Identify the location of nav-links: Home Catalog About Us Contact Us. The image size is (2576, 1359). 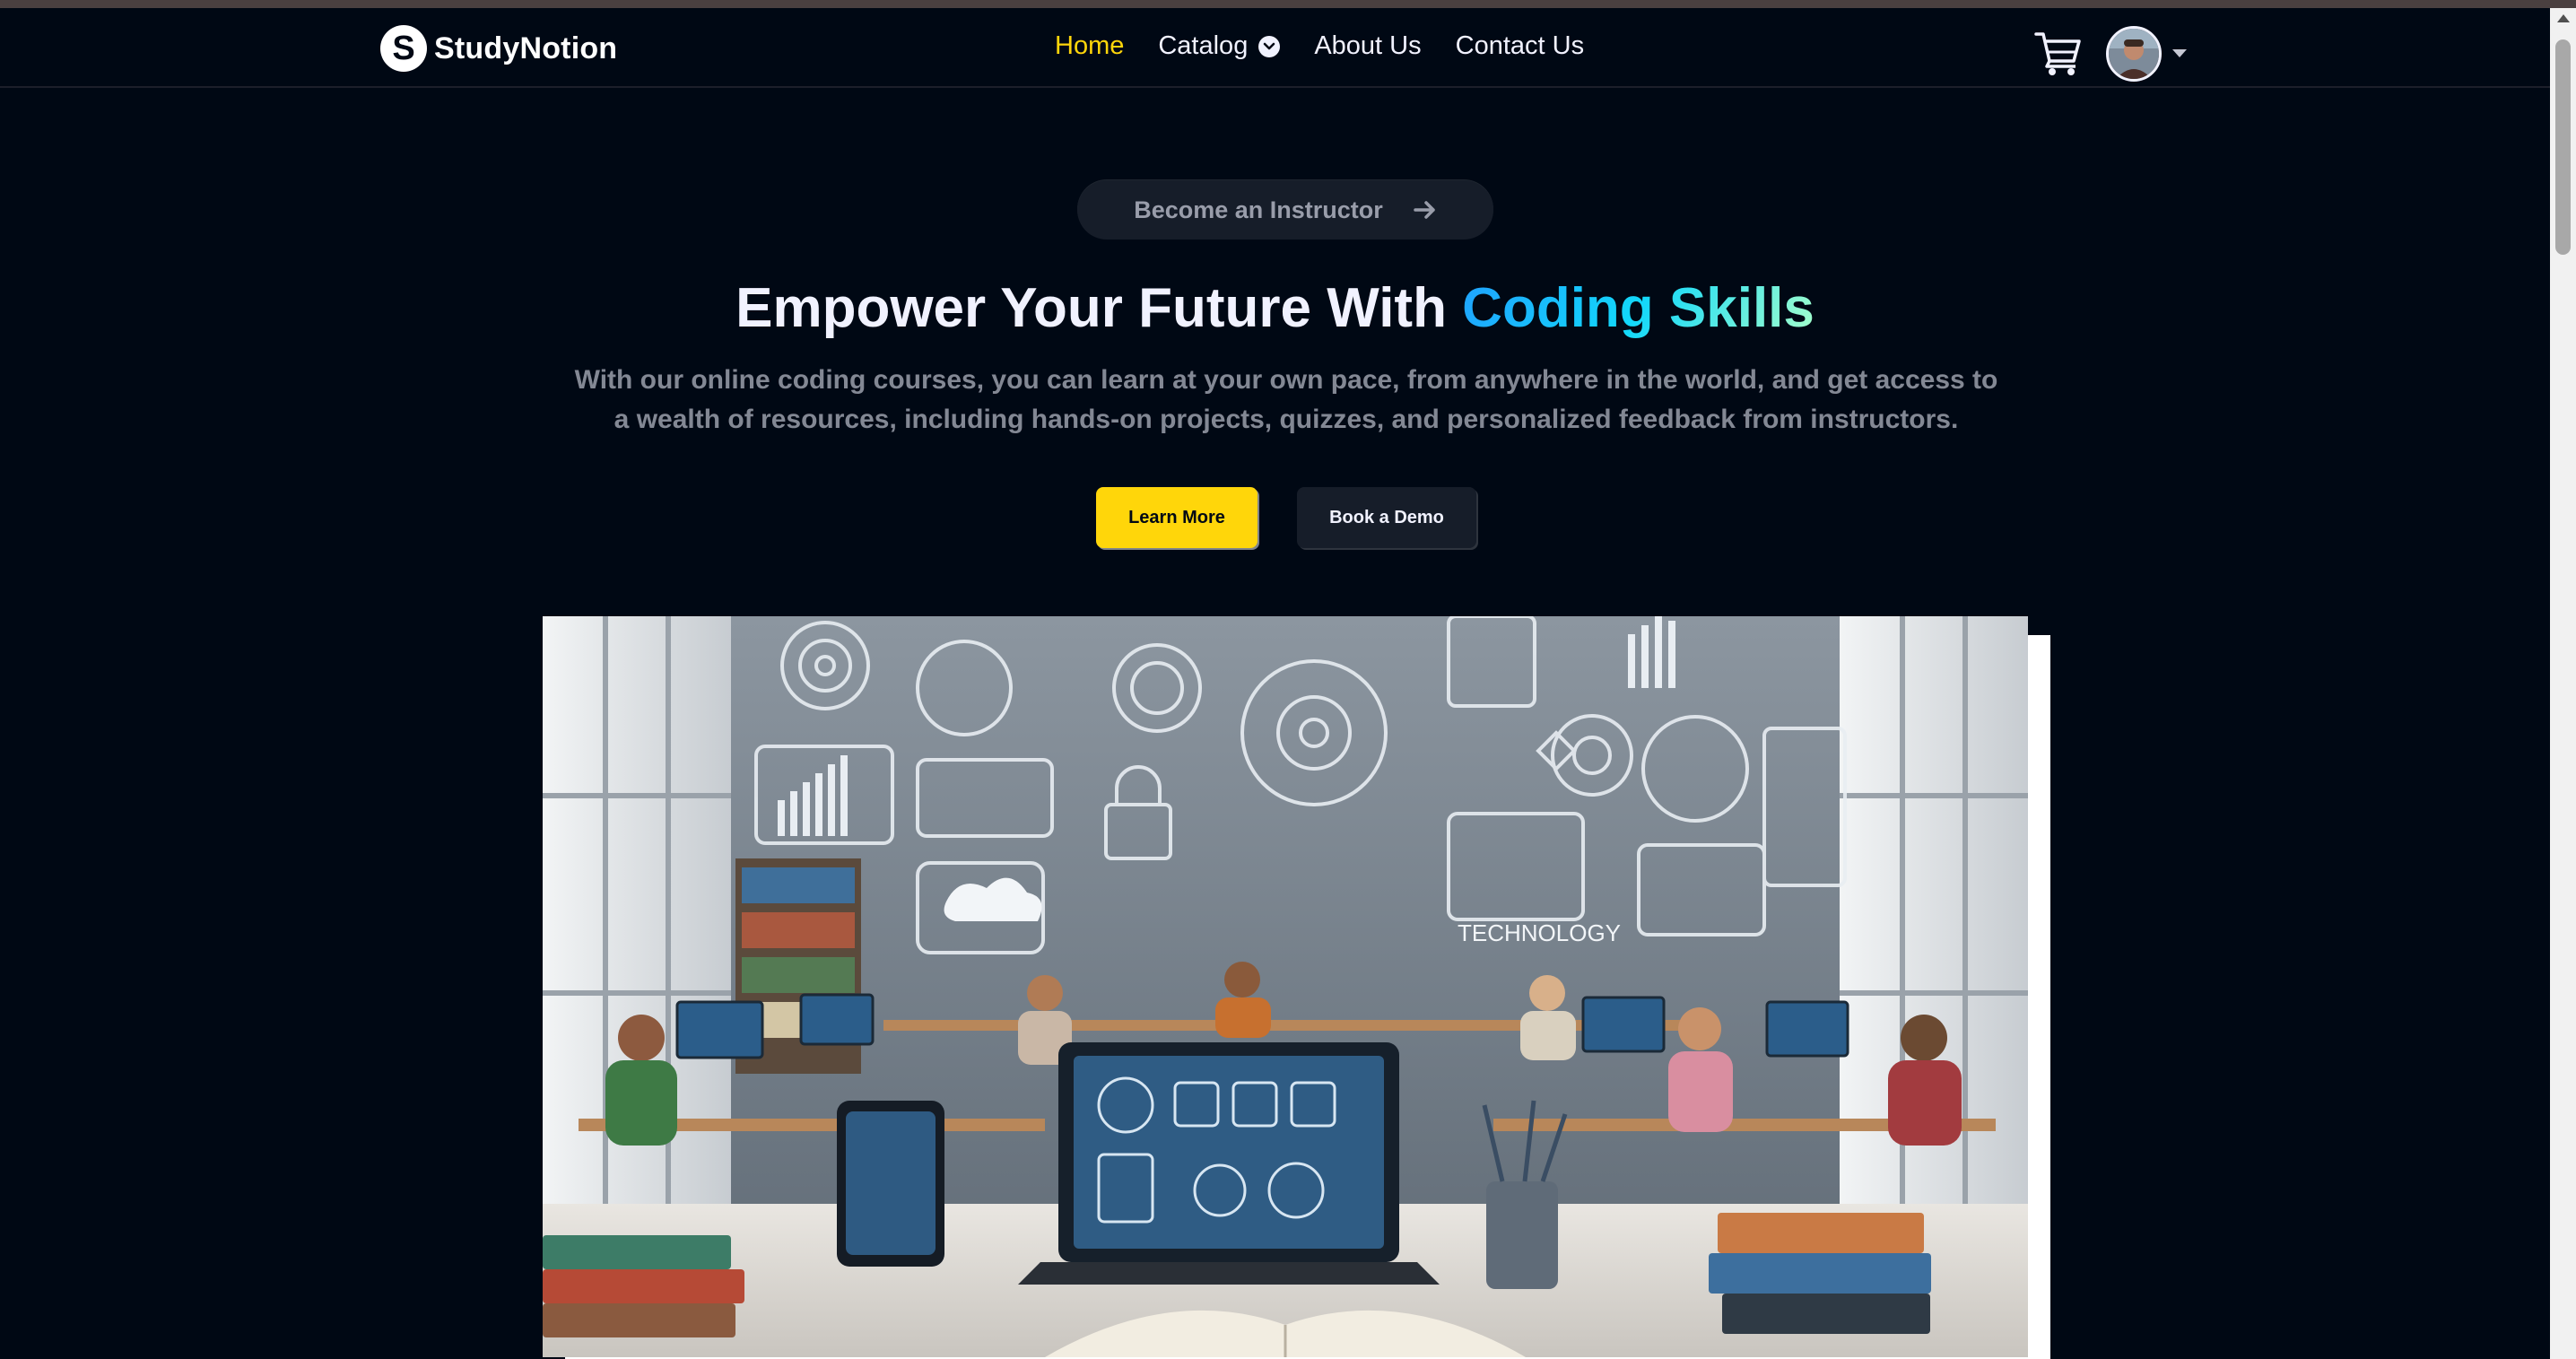
(1336, 46).